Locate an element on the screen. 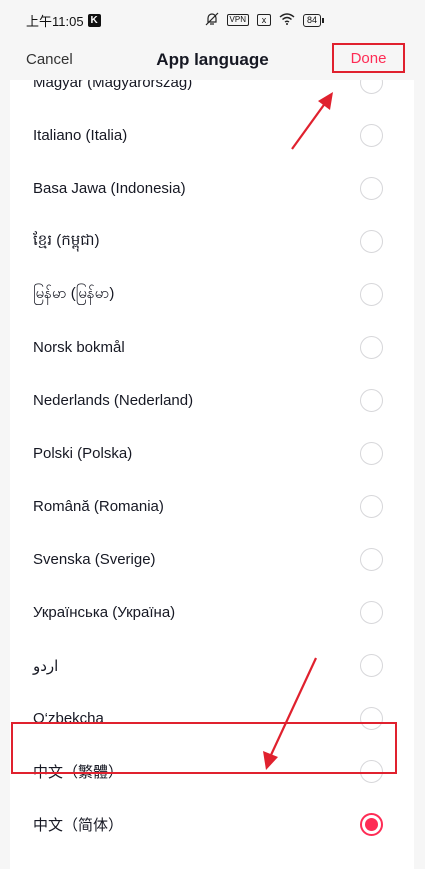  language-label: O‘zbekcha is located at coordinates (68, 718).